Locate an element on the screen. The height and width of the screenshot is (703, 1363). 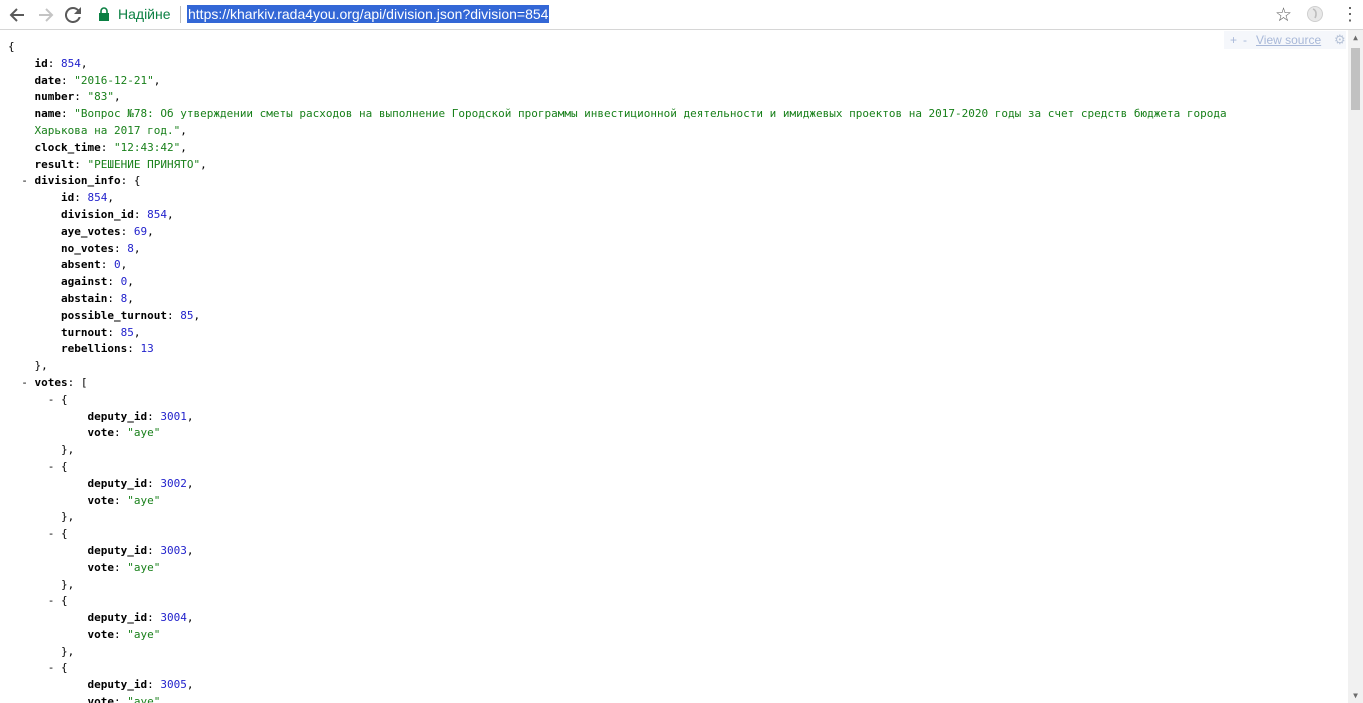
json-key: absent is located at coordinates (80, 265).